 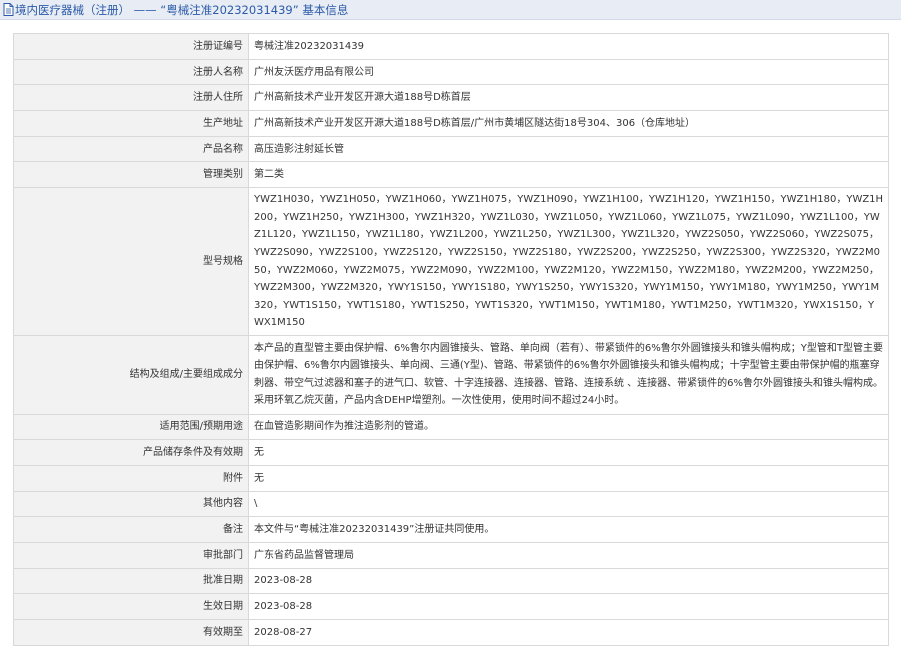 I want to click on row-intended-use: 适用范围/预期用途 在血管造影期间作为推注造影剂的管道。, so click(x=451, y=427).